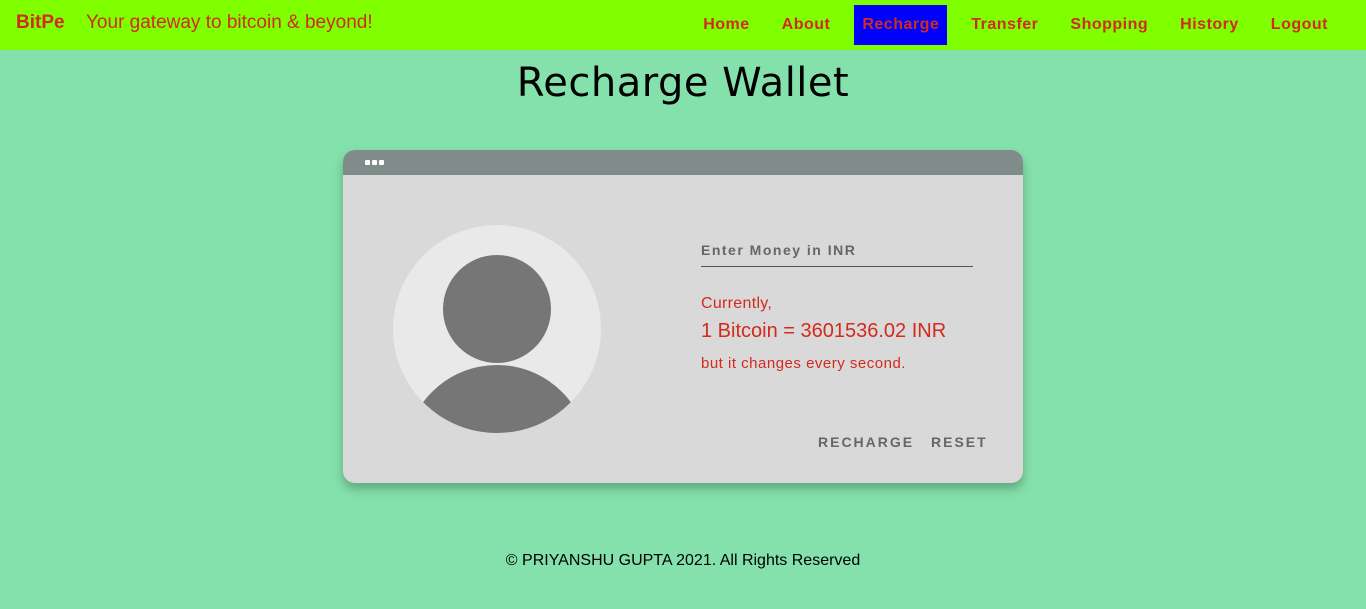 Image resolution: width=1366 pixels, height=609 pixels. What do you see at coordinates (497, 329) in the screenshot?
I see `user-avatar-icon` at bounding box center [497, 329].